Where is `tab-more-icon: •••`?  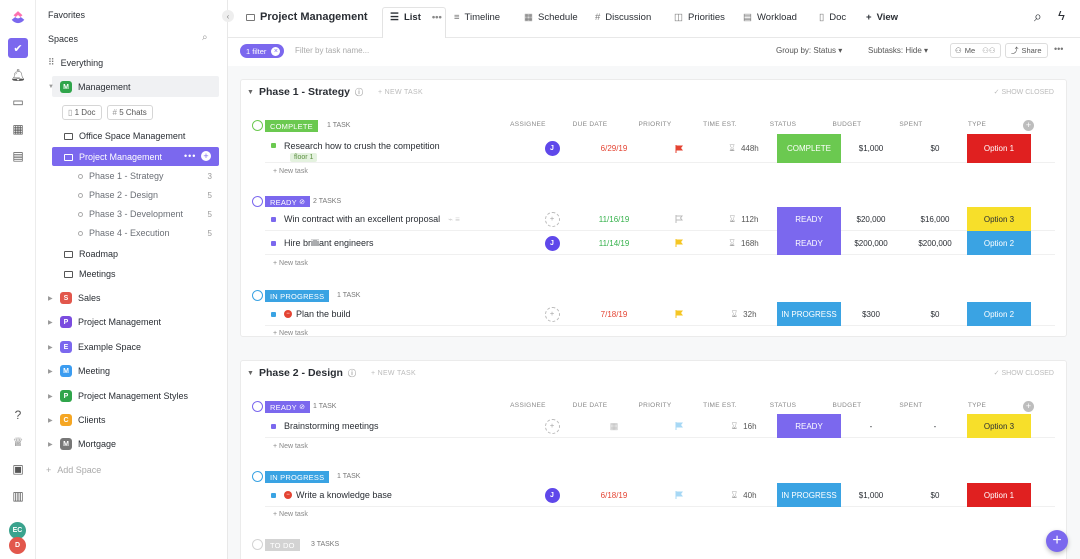
tab-more-icon: ••• is located at coordinates (437, 17).